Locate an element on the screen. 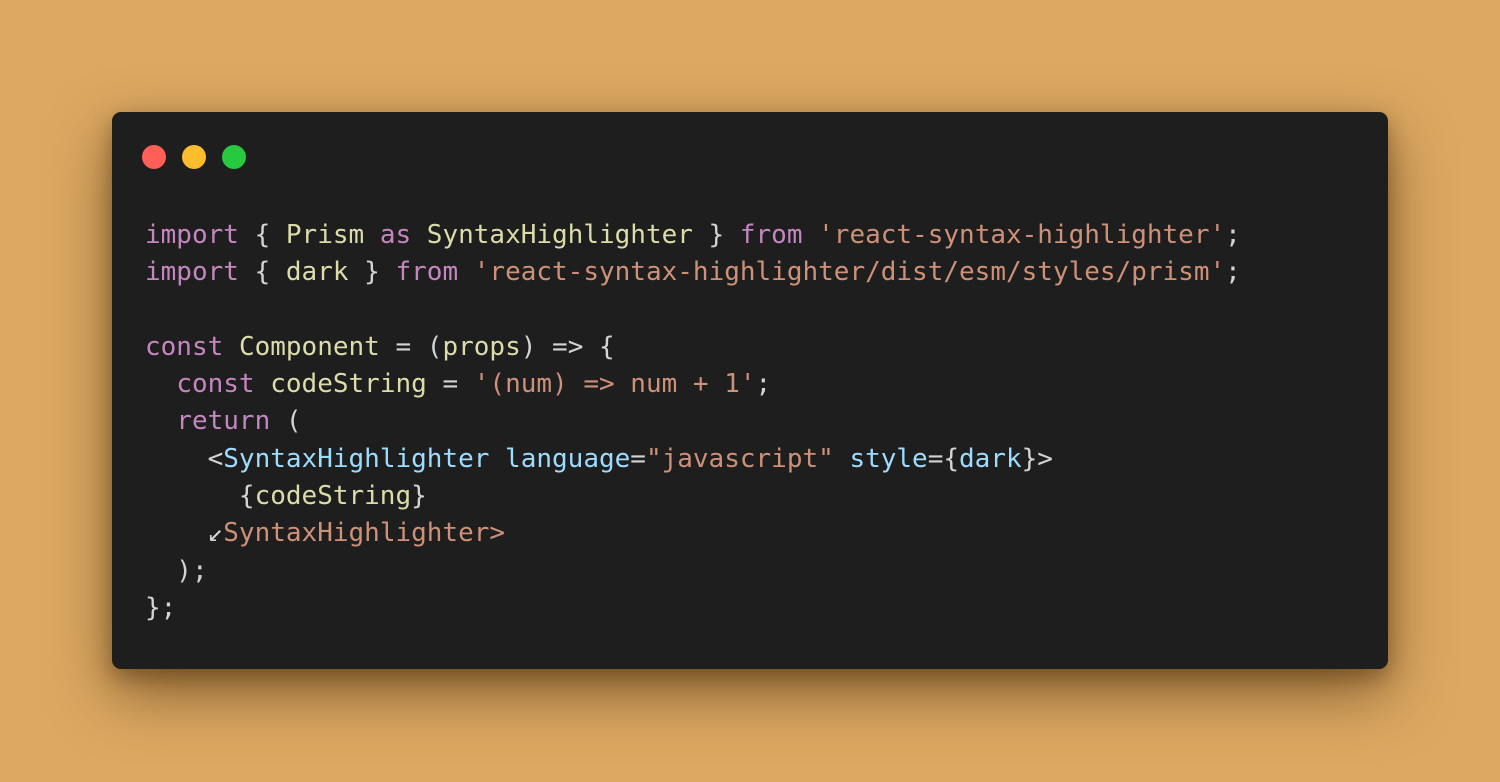  code-token: "javascript" is located at coordinates (739, 458).